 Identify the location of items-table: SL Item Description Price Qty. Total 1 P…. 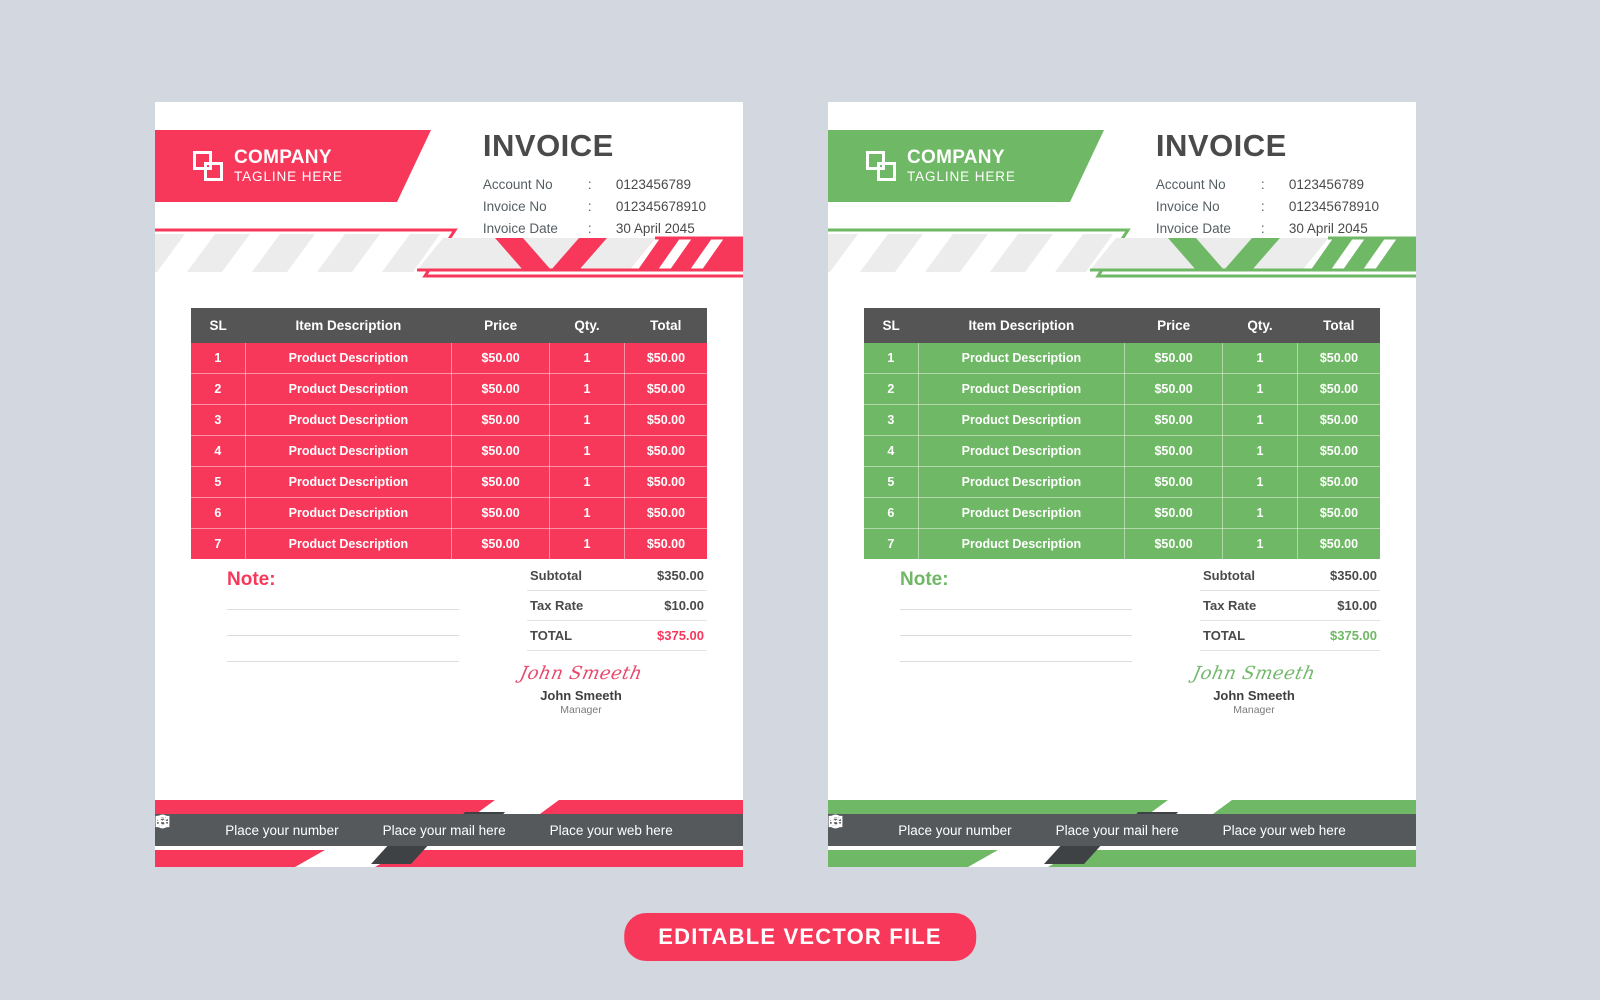
(1122, 433).